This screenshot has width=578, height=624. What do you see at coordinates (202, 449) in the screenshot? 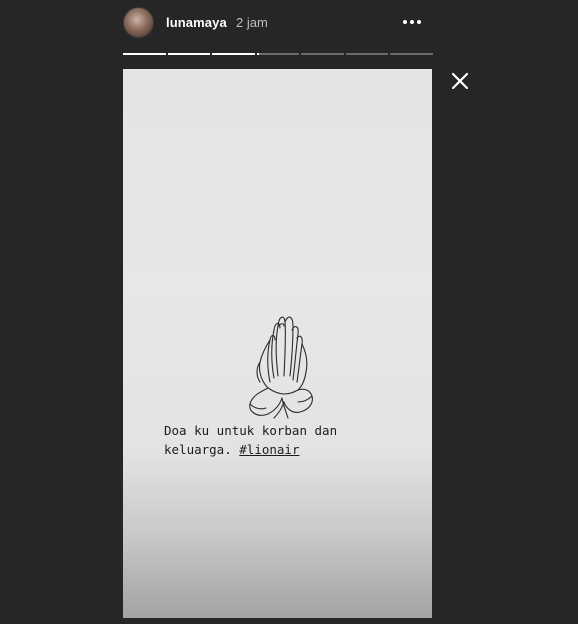
I see `caption-line-2: keluarga.` at bounding box center [202, 449].